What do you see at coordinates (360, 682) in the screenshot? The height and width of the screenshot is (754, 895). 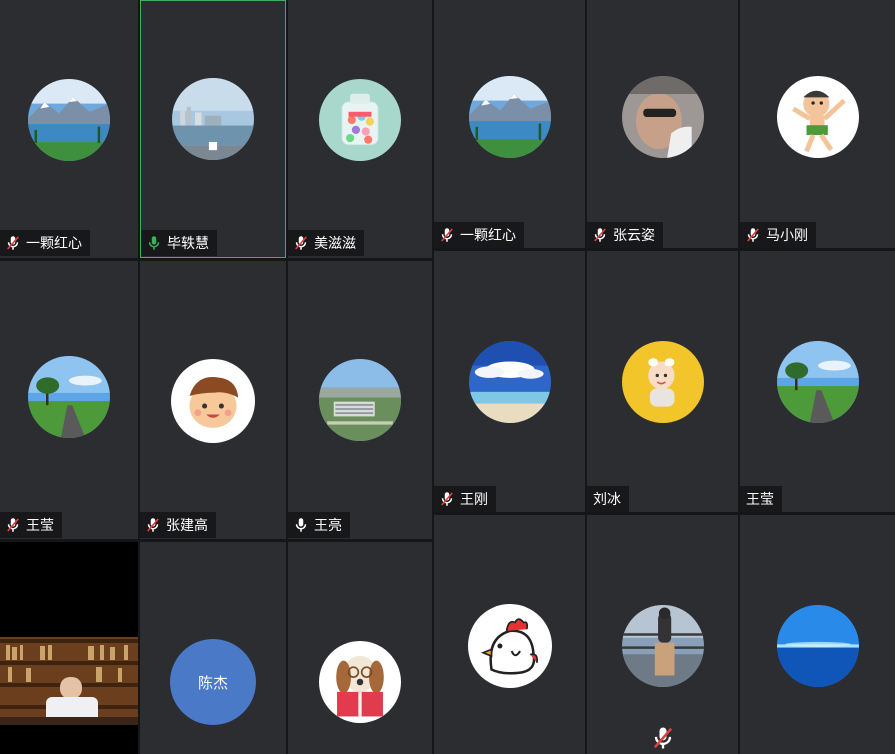 I see `avatar-dog-reading-book` at bounding box center [360, 682].